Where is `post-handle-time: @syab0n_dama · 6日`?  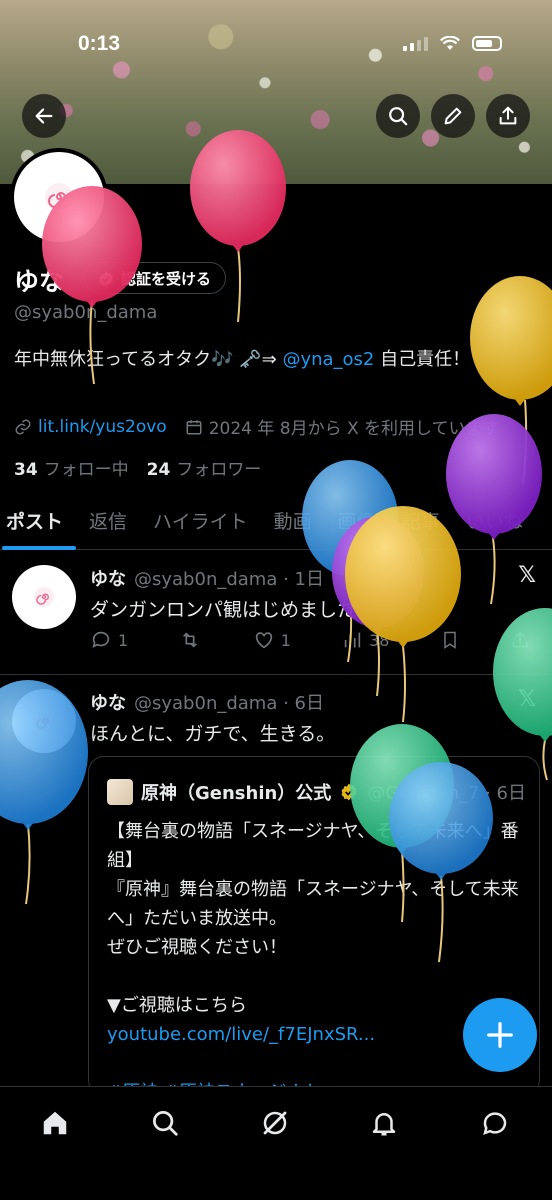 post-handle-time: @syab0n_dama · 6日 is located at coordinates (229, 703).